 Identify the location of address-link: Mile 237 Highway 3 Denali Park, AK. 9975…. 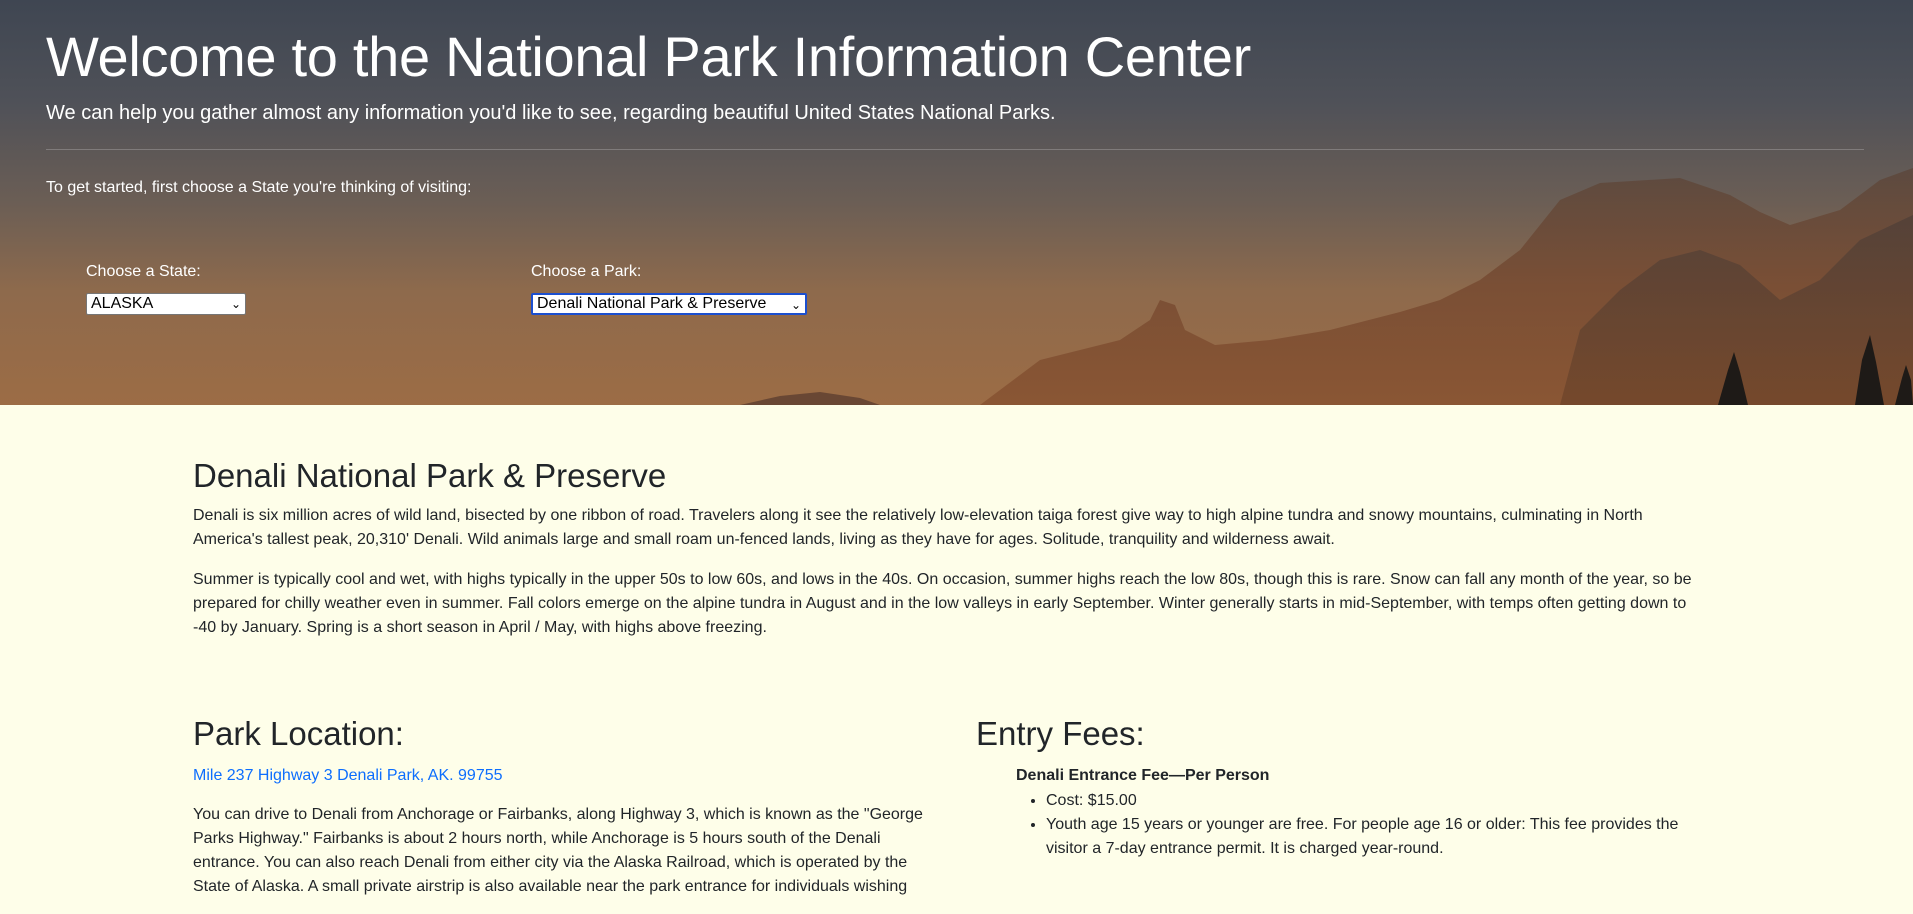
(566, 776).